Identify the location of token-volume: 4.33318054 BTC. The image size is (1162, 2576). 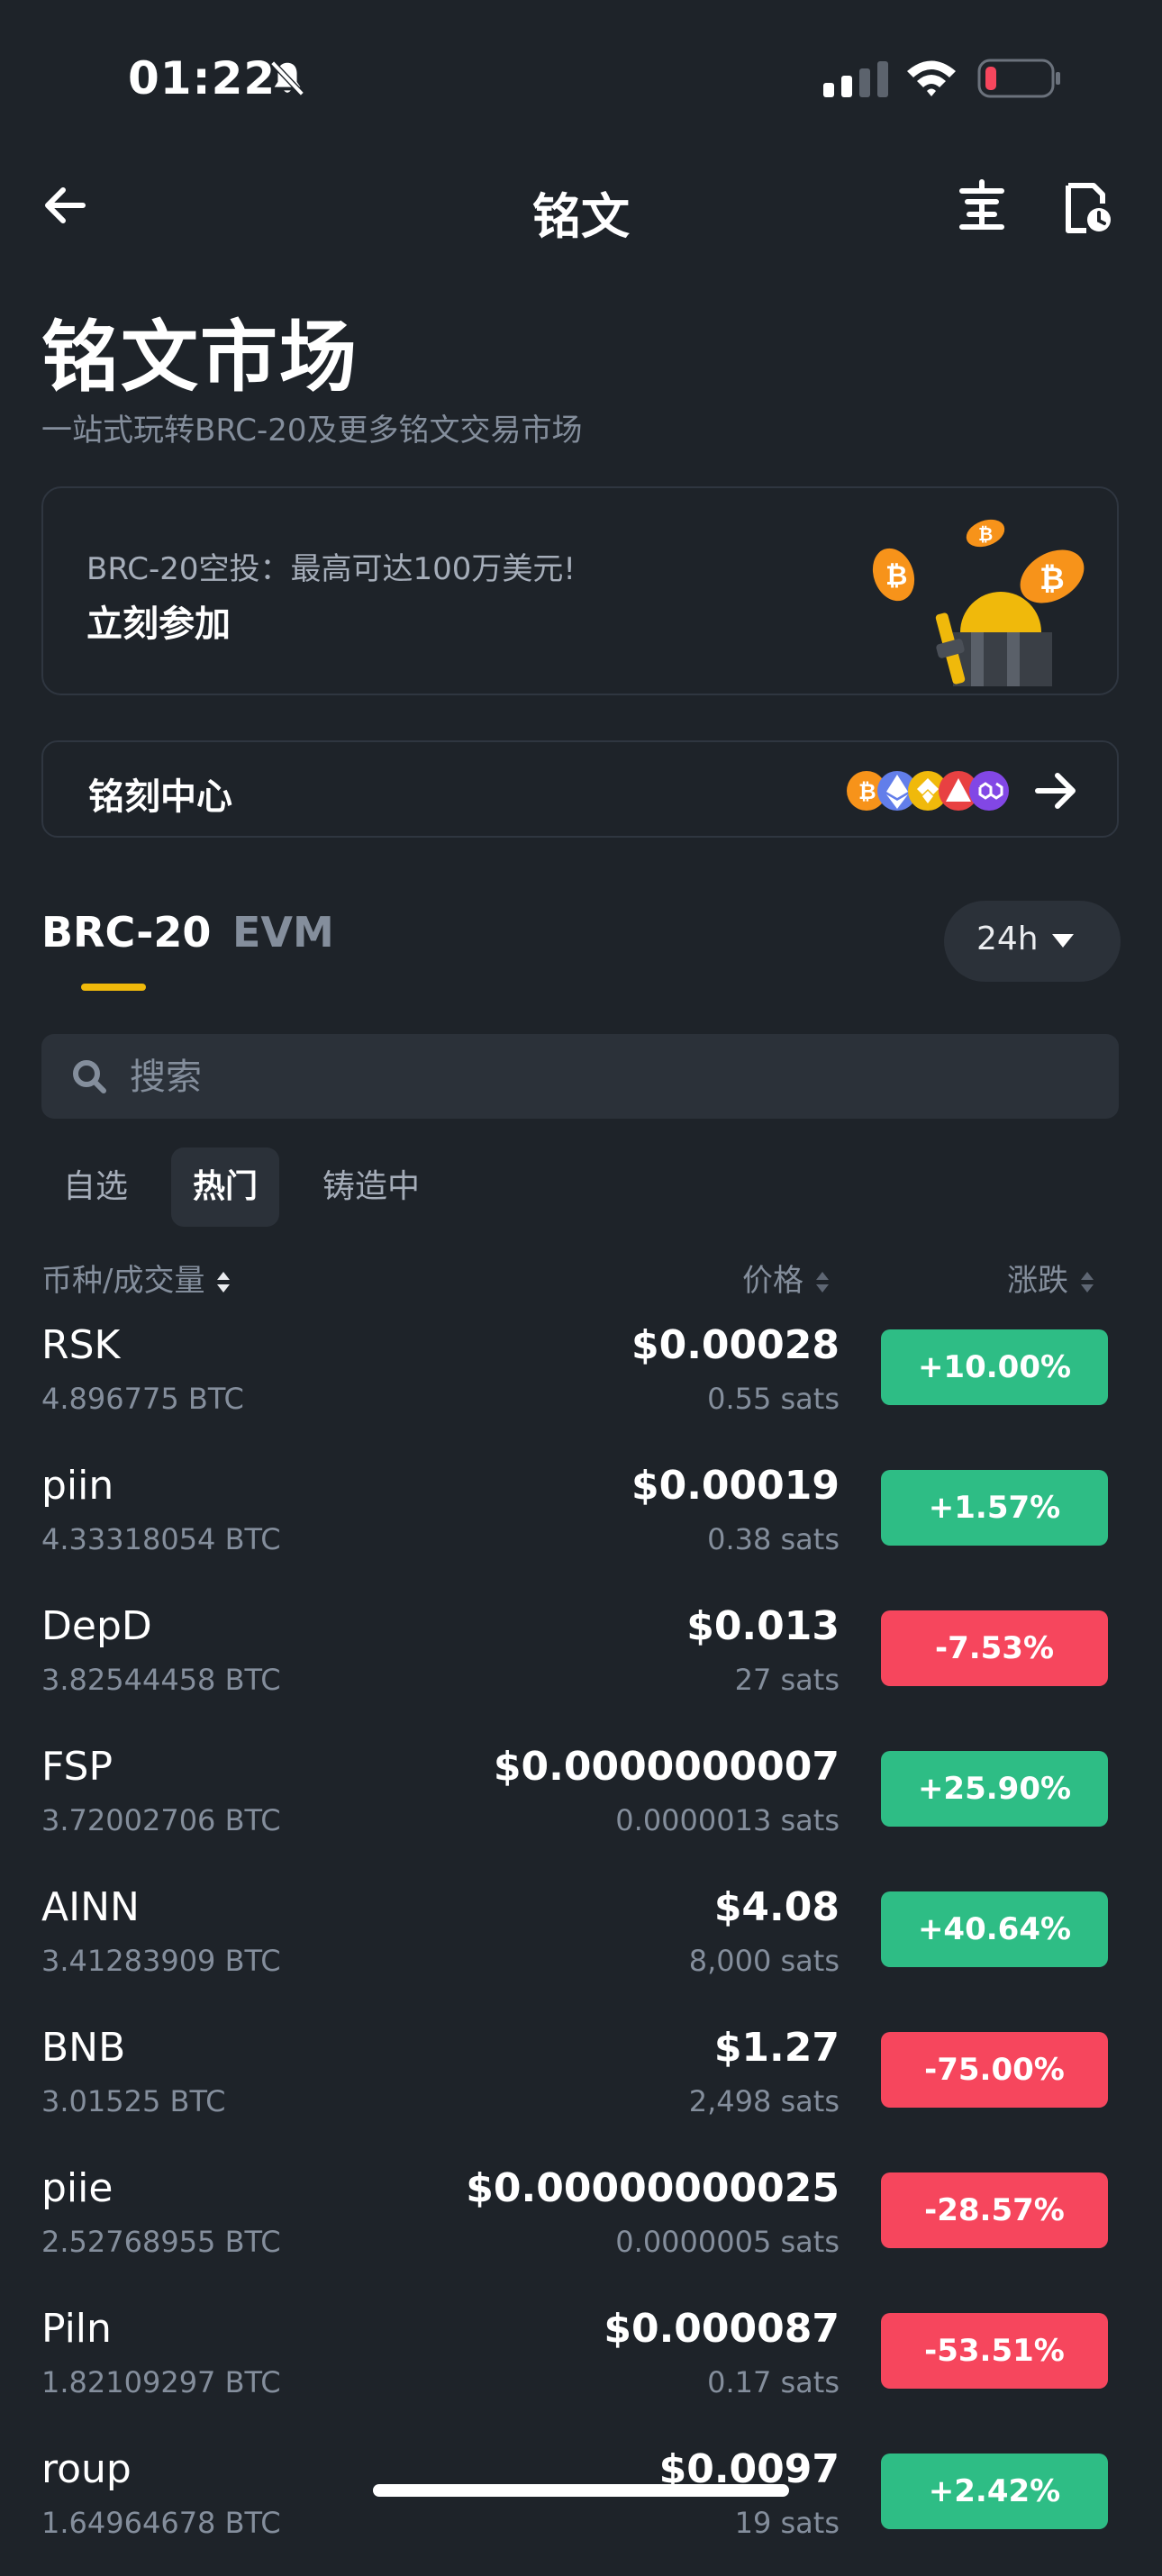
(161, 1539).